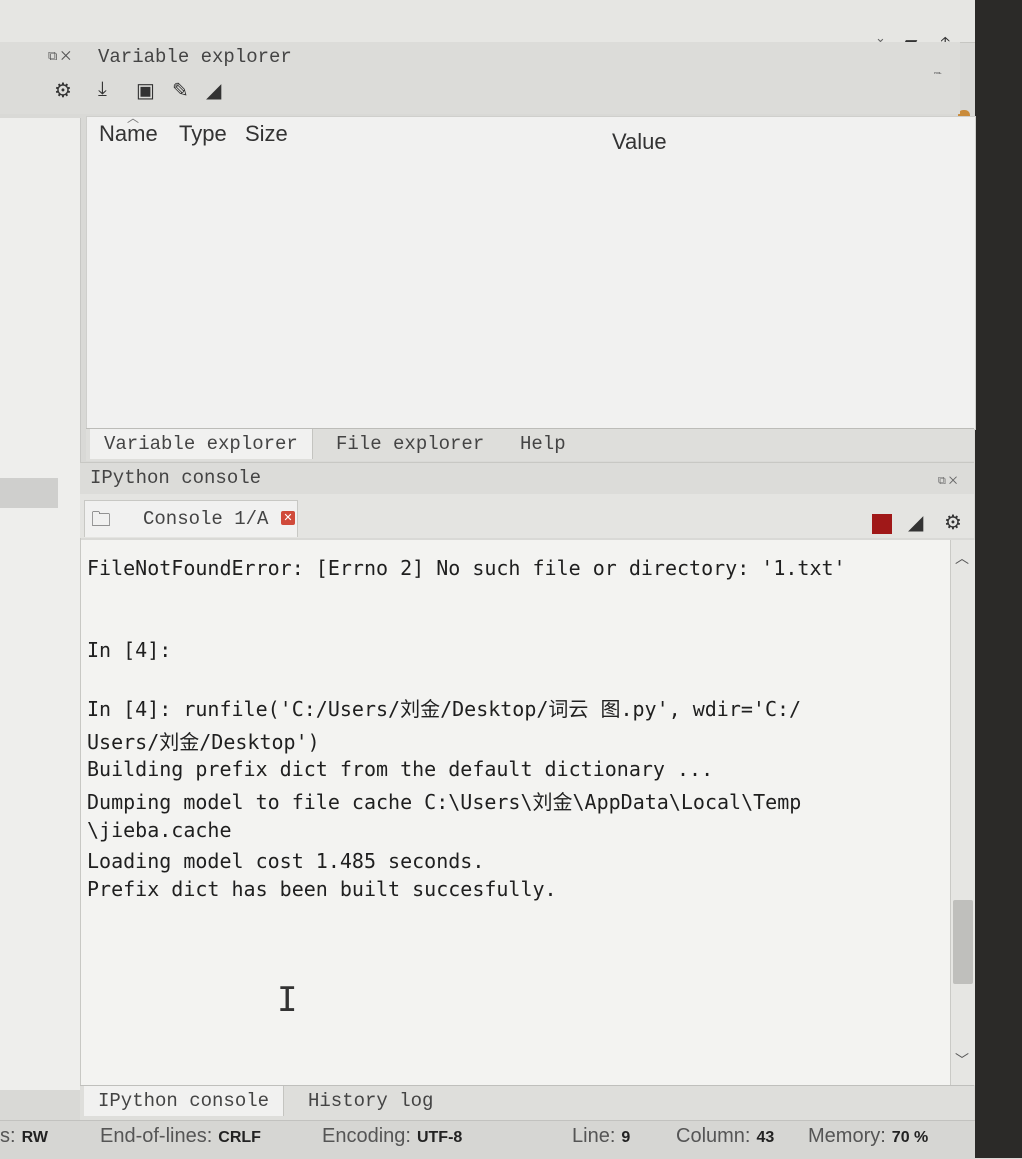  I want to click on status-permissions: s: RW, so click(24, 1136).